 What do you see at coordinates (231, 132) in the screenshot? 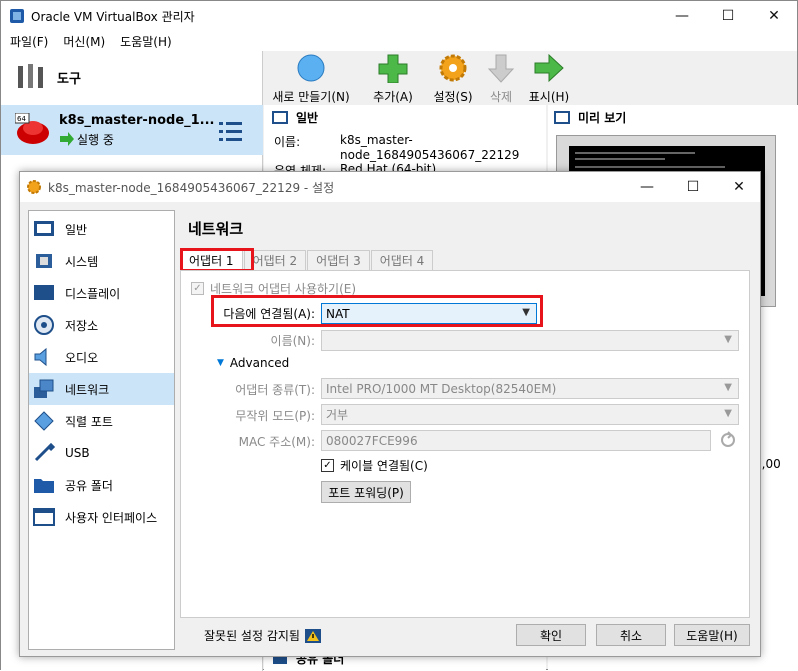
I see `vm-menu-icon` at bounding box center [231, 132].